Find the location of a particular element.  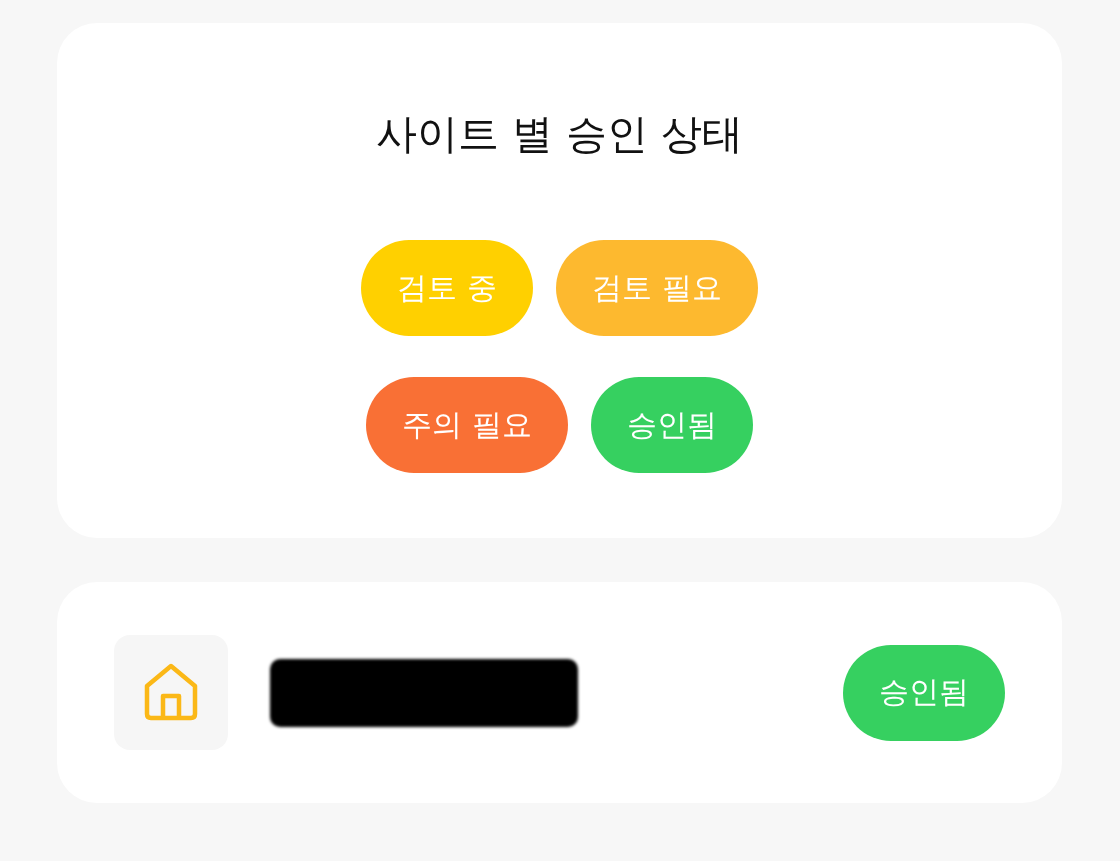

status-tag: 검토 중 is located at coordinates (447, 288).